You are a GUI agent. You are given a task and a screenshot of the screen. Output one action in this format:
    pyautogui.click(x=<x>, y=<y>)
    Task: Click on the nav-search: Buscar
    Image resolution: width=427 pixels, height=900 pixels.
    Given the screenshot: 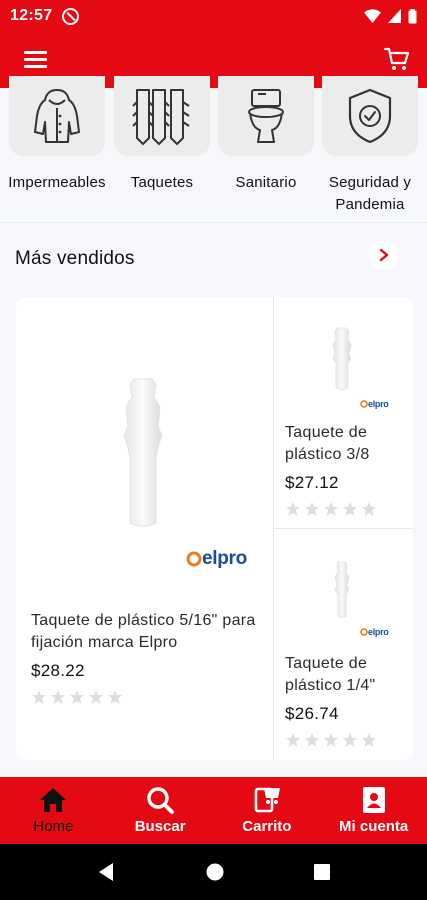 What is the action you would take?
    pyautogui.click(x=160, y=810)
    